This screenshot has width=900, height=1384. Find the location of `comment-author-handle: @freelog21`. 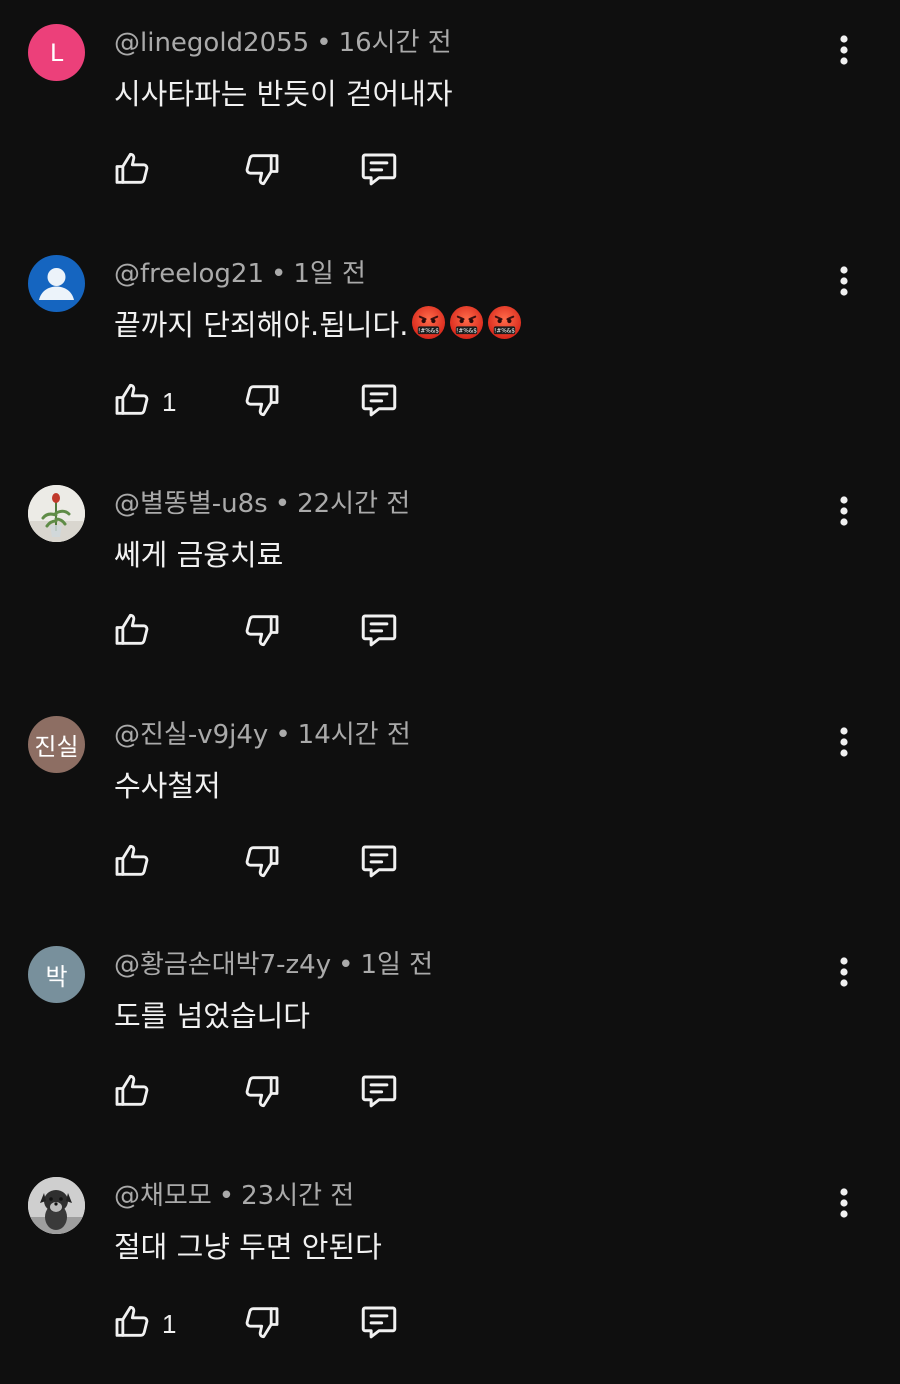

comment-author-handle: @freelog21 is located at coordinates (189, 274).